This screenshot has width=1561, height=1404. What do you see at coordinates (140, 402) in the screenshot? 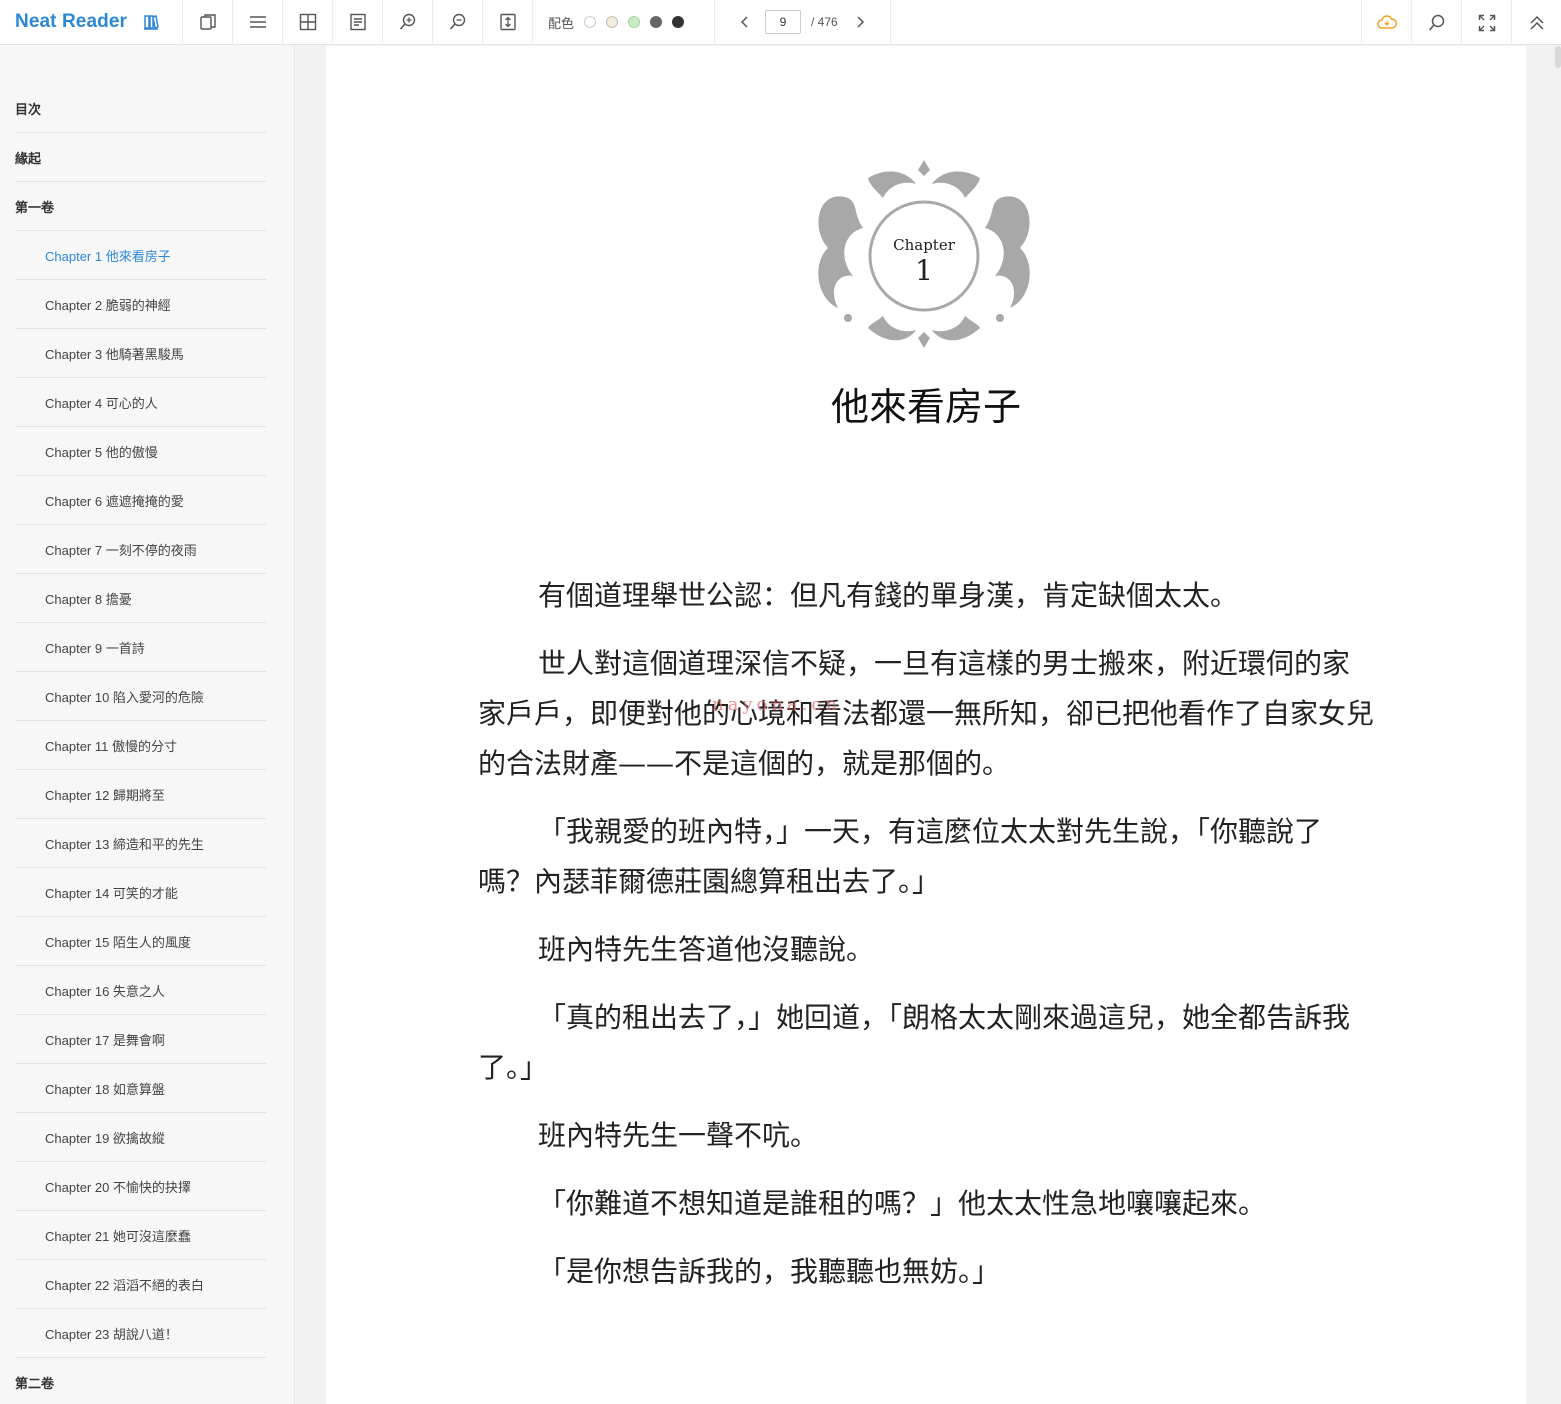
I see `toc-chapter: Chapter 4 可心的人` at bounding box center [140, 402].